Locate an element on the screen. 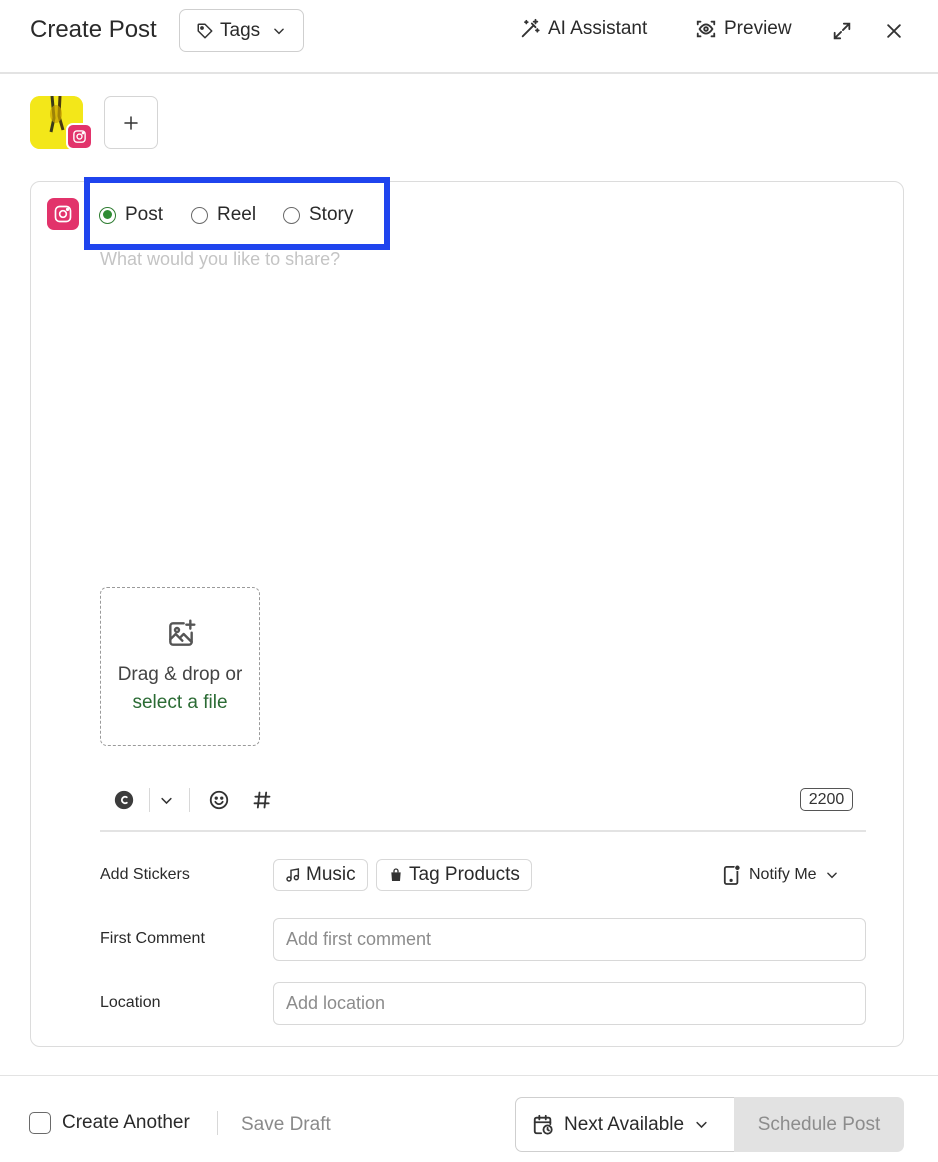  tags-button: Tags is located at coordinates (241, 30).